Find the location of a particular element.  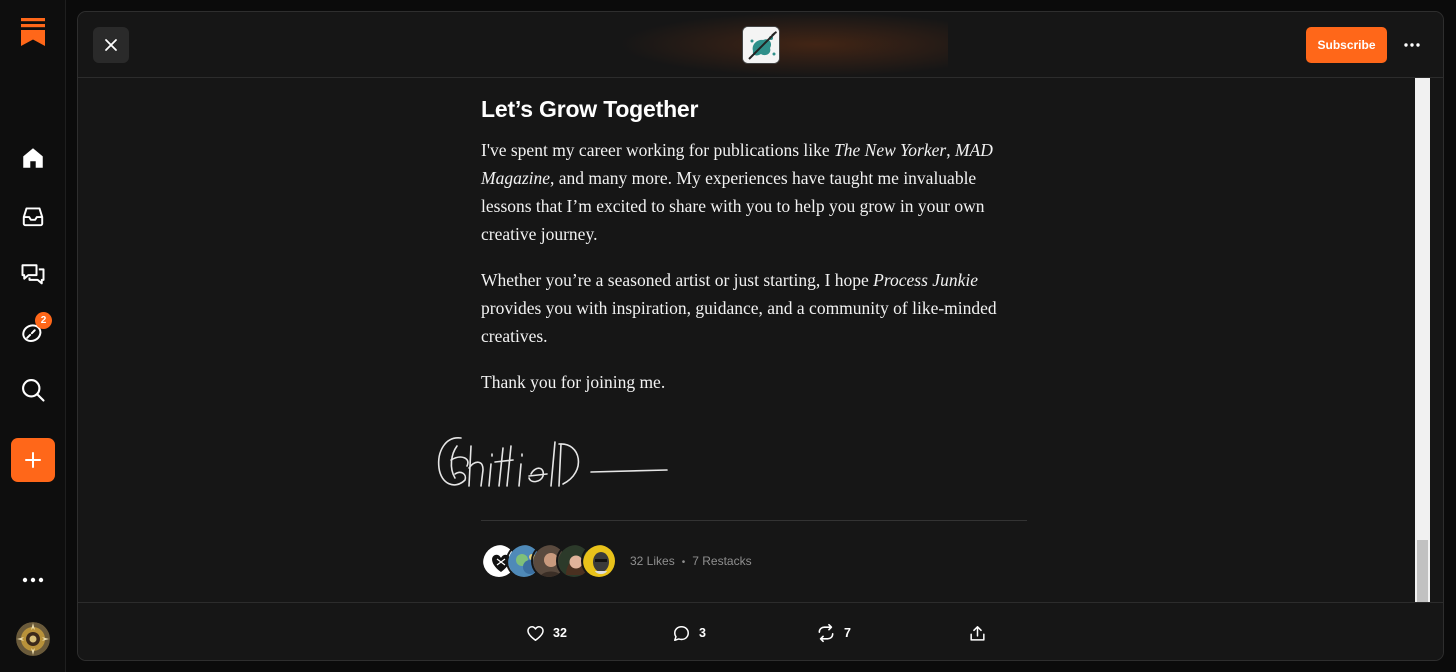

modal-header: Subscribe is located at coordinates (760, 45).